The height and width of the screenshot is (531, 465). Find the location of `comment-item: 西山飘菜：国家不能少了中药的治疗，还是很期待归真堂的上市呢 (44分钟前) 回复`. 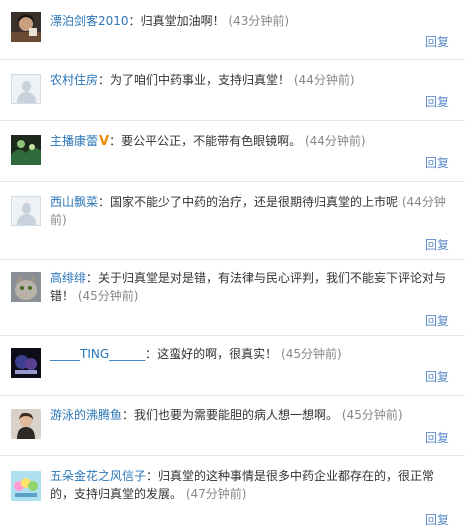

comment-item: 西山飘菜：国家不能少了中药的治疗，还是很期待归真堂的上市呢 (44分钟前) 回复 is located at coordinates (232, 221).